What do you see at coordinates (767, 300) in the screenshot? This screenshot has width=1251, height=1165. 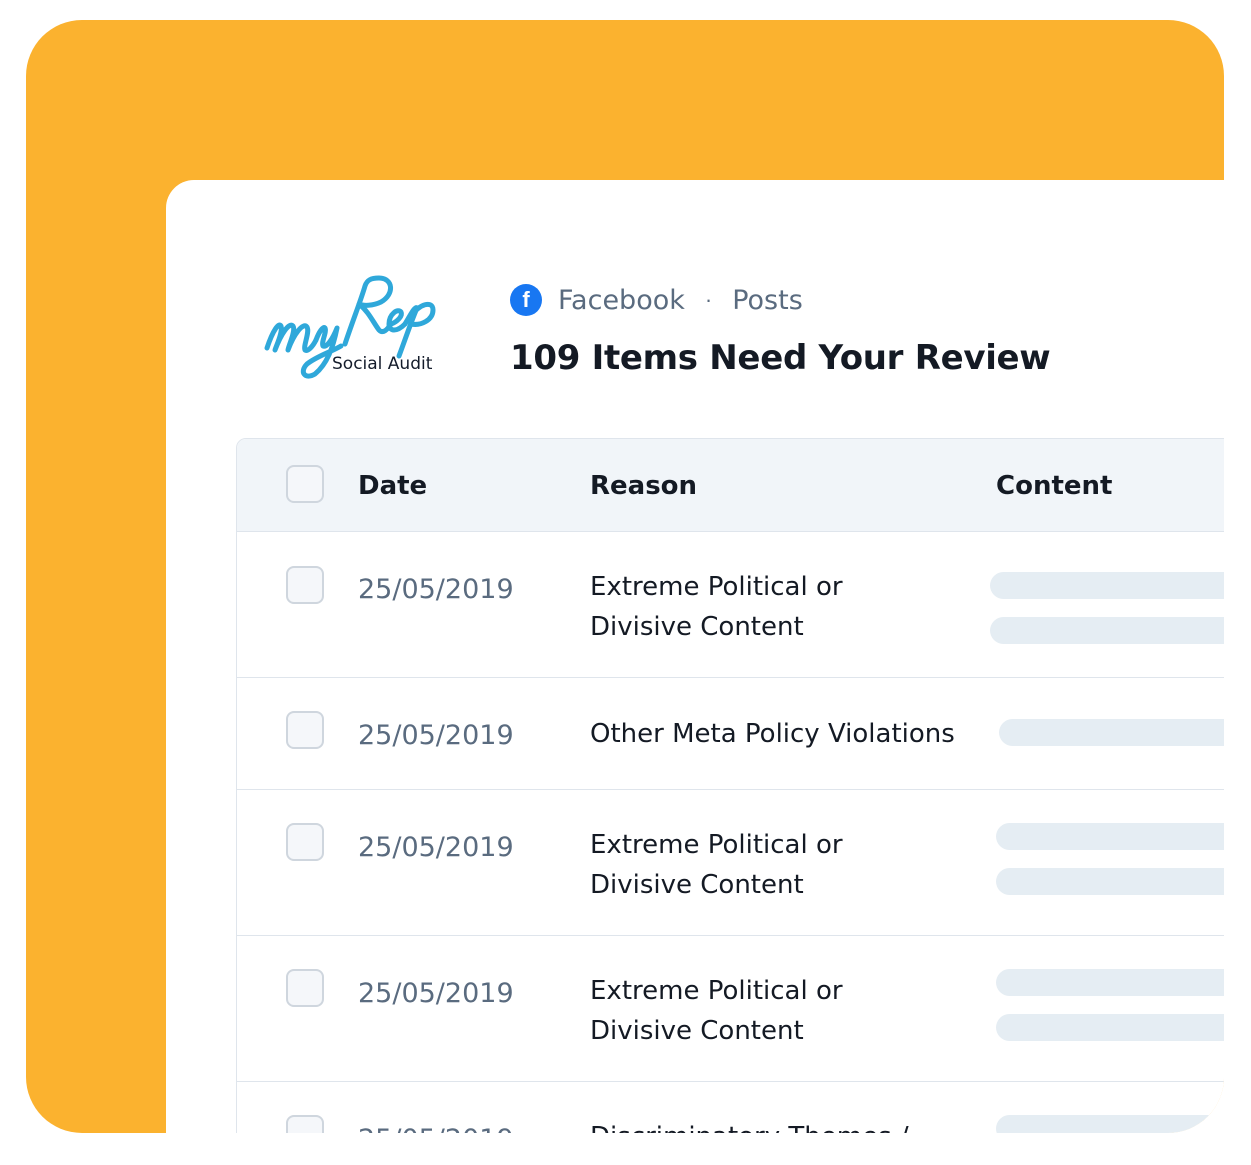 I see `breadcrumb-section: Posts` at bounding box center [767, 300].